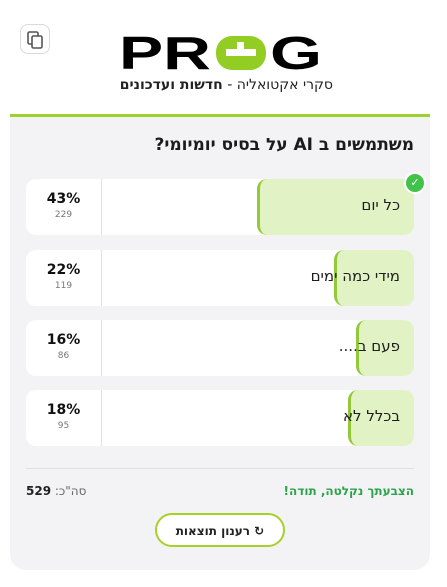 The width and height of the screenshot is (447, 587). What do you see at coordinates (63, 199) in the screenshot?
I see `option-percent: 43%` at bounding box center [63, 199].